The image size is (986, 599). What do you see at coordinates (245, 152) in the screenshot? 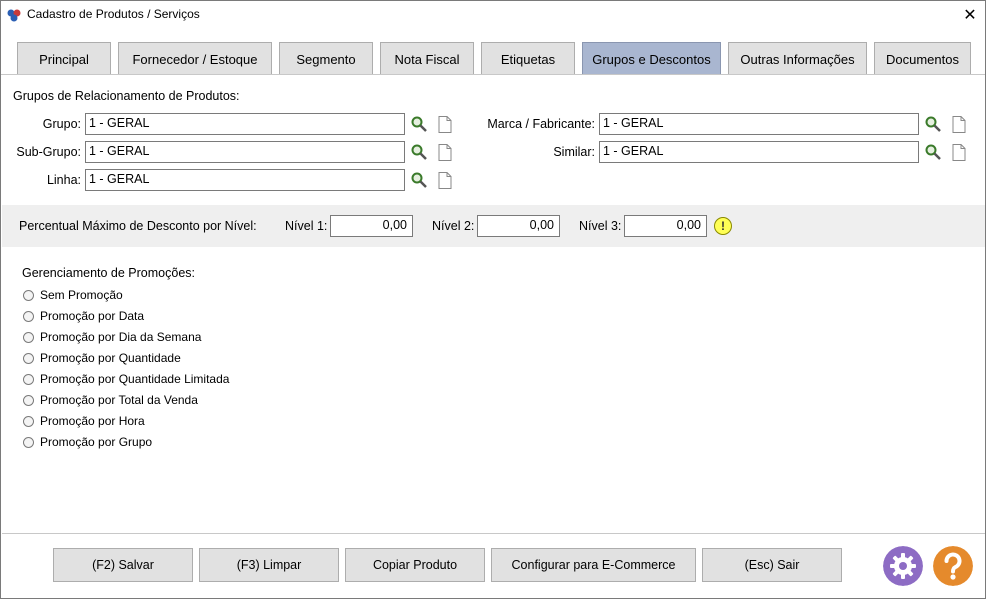
I see `subgrupo-field: 1 - GERAL` at bounding box center [245, 152].